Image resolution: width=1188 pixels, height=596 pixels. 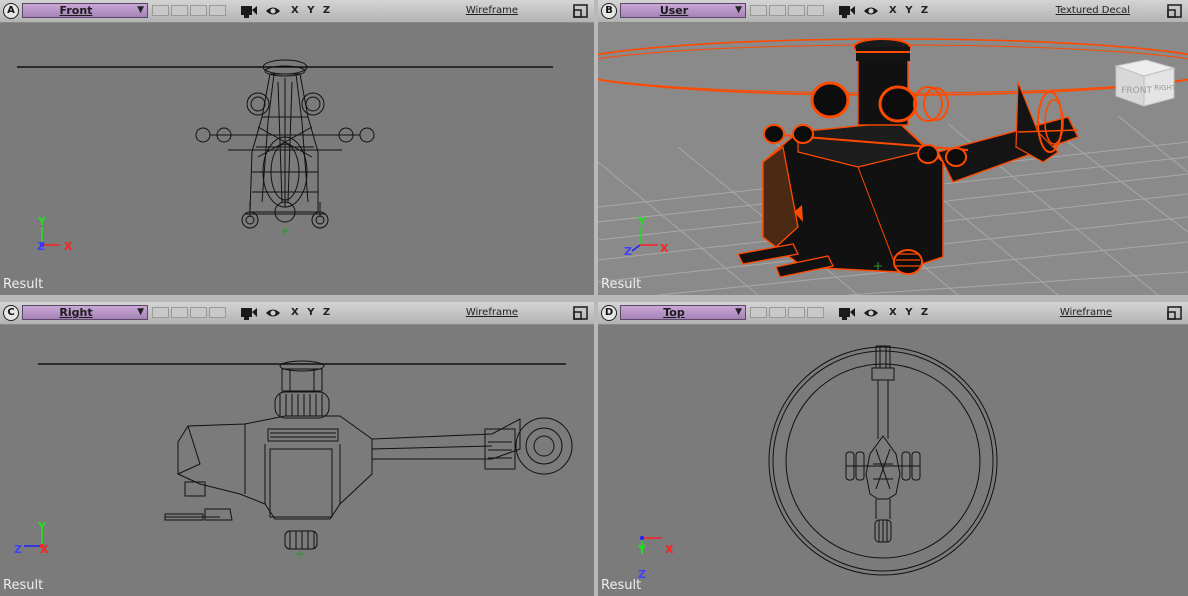 I want to click on viewport-letter-badge: B, so click(x=609, y=11).